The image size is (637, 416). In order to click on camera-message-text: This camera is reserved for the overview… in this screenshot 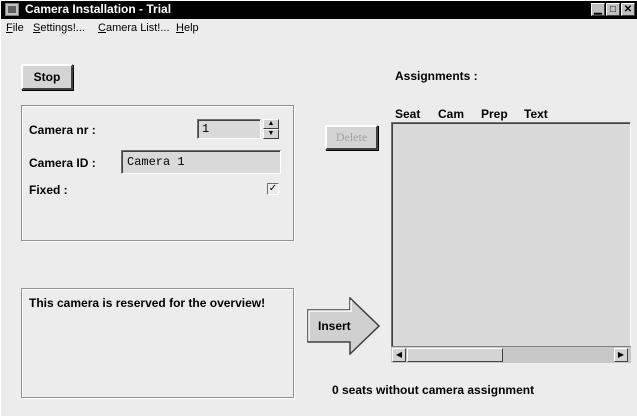, I will do `click(147, 303)`.